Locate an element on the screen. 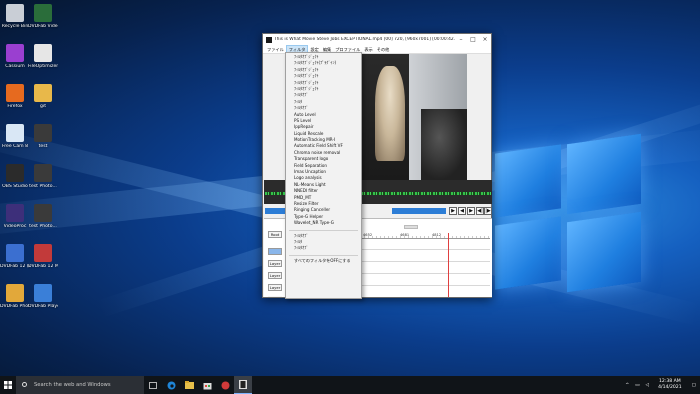 This screenshot has height=394, width=700. desktop-icon: Firefox is located at coordinates (15, 97).